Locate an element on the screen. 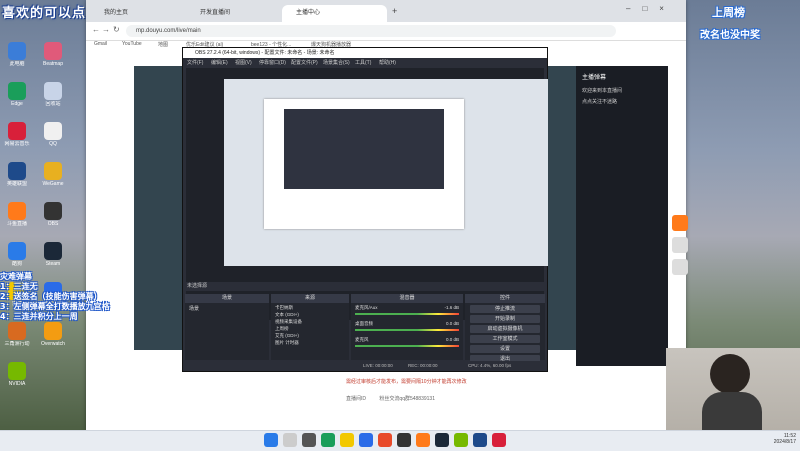 This screenshot has height=451, width=800. controls-dock: 控件 停止推流 开始录制 启动虚拟摄像机 工作室模式 设置 退出 is located at coordinates (505, 328).